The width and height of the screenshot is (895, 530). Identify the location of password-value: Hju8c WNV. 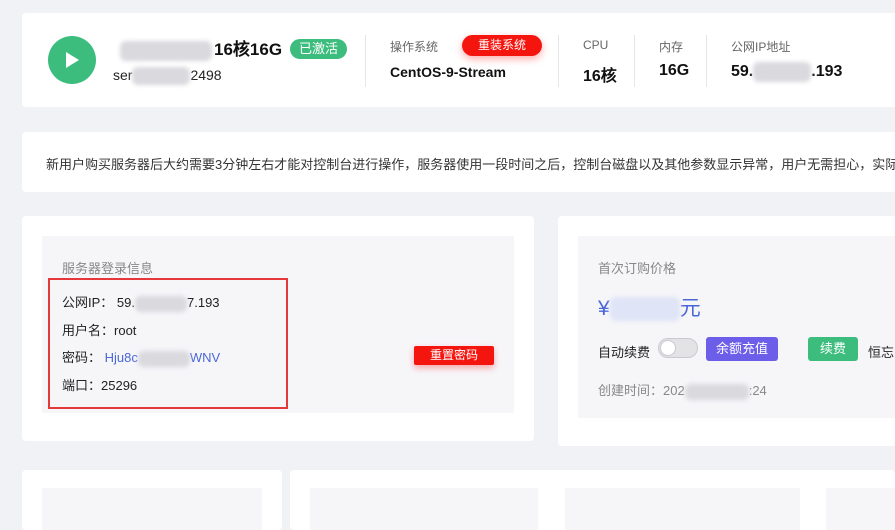
(162, 358).